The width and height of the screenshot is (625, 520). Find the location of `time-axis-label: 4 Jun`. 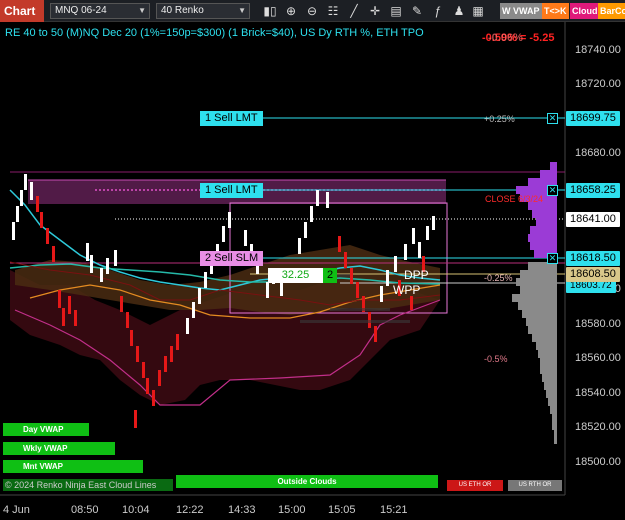

time-axis-label: 4 Jun is located at coordinates (16, 510).